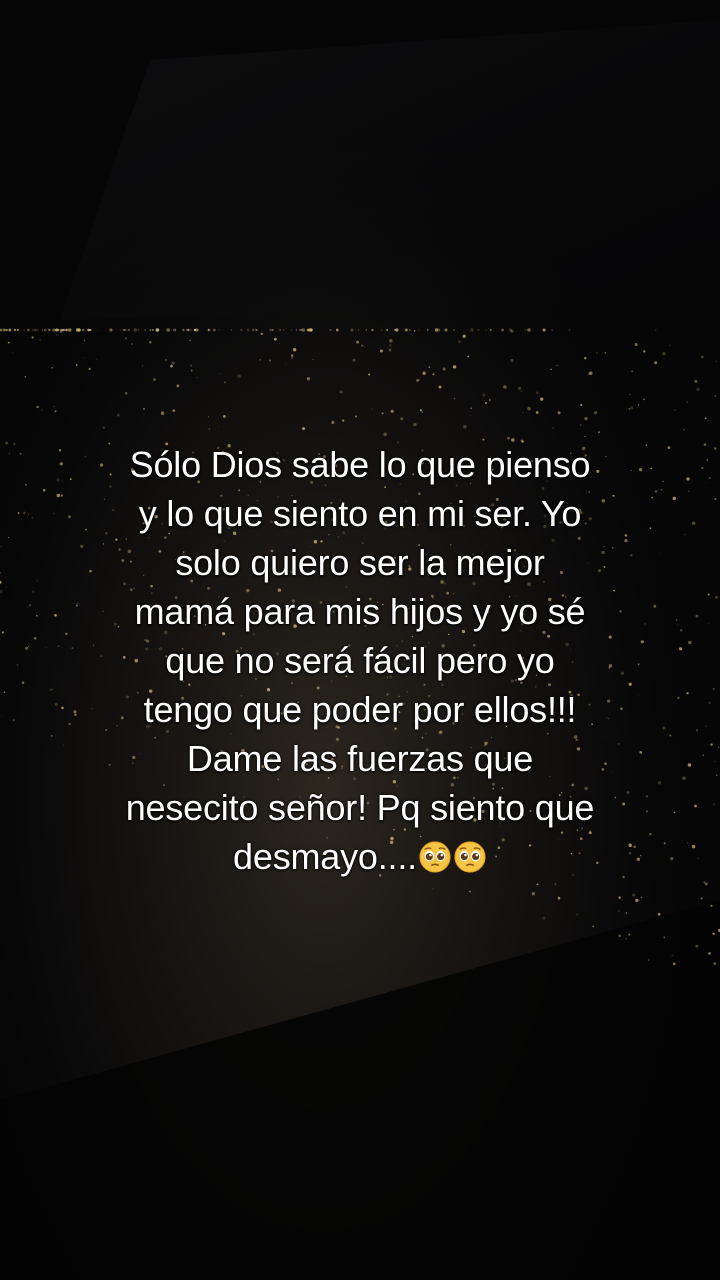 Image resolution: width=720 pixels, height=1280 pixels. What do you see at coordinates (360, 464) in the screenshot?
I see `caption-line: Sólo Dios sabe lo que pienso` at bounding box center [360, 464].